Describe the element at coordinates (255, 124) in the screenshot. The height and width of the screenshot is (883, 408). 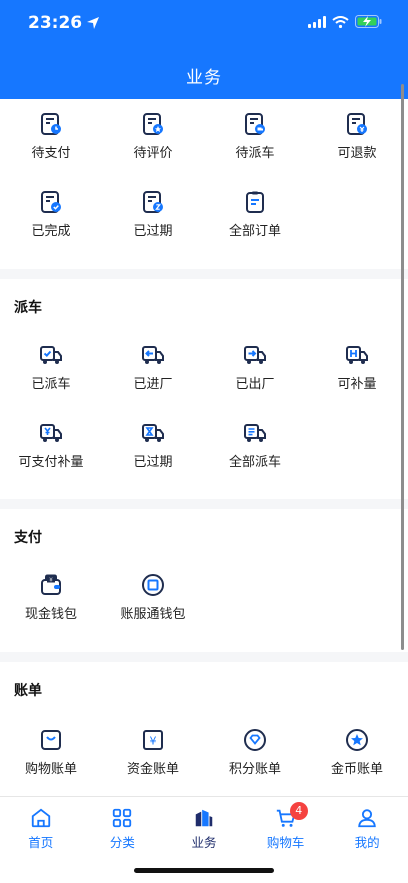
I see `order-pending-dispatch-icon` at that location.